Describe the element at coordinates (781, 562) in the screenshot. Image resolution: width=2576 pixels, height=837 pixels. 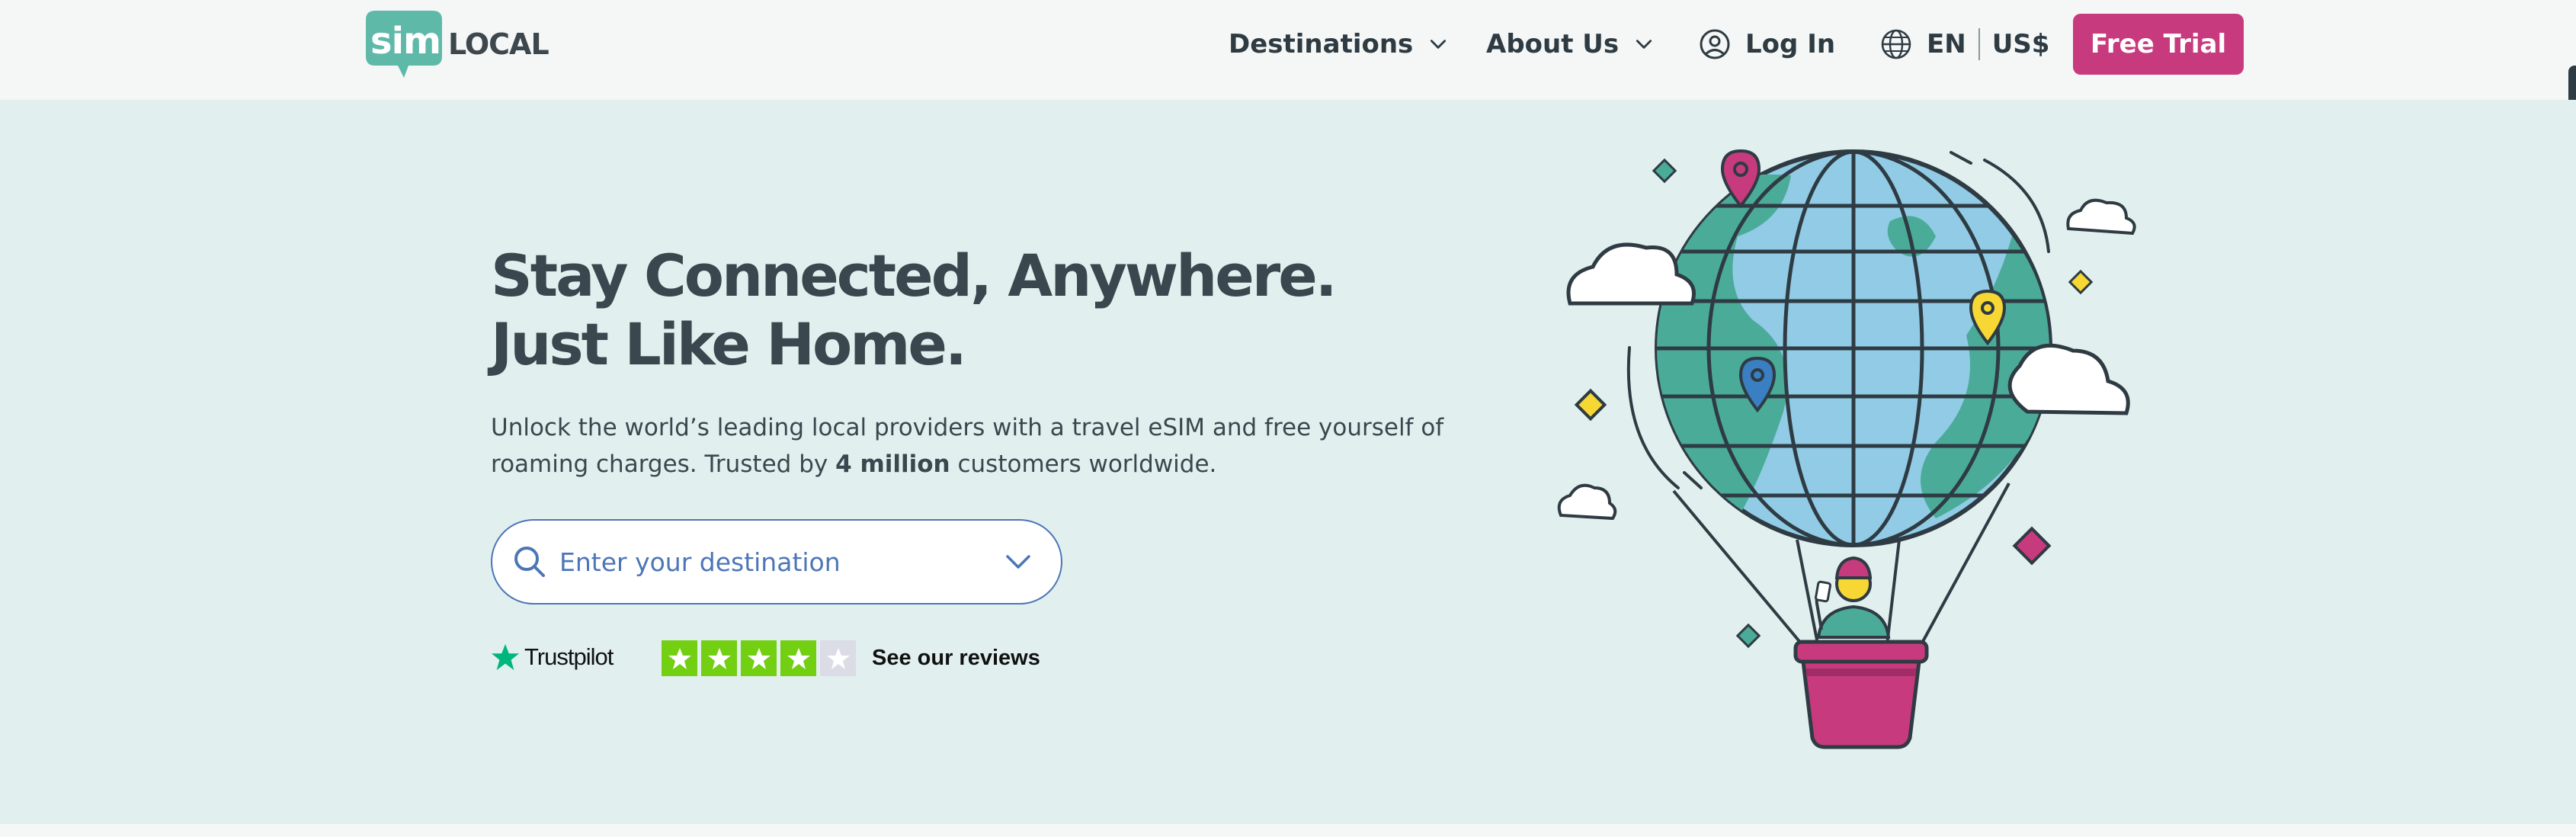
I see `destination-search-input` at that location.